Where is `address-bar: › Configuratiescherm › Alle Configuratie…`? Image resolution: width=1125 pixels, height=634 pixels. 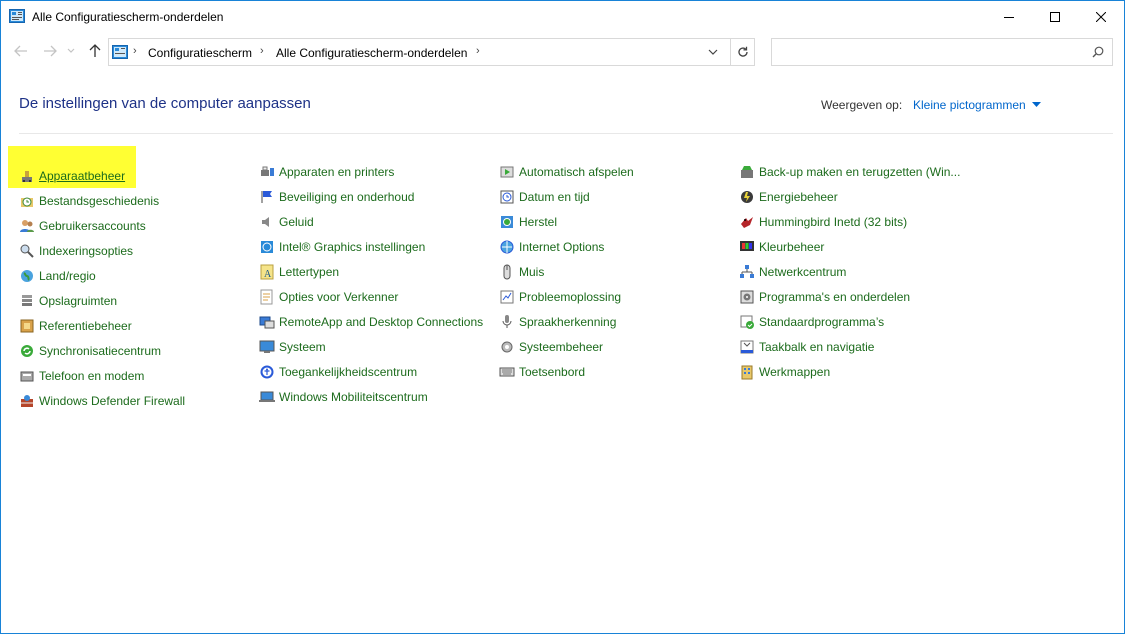 address-bar: › Configuratiescherm › Alle Configuratie… is located at coordinates (431, 52).